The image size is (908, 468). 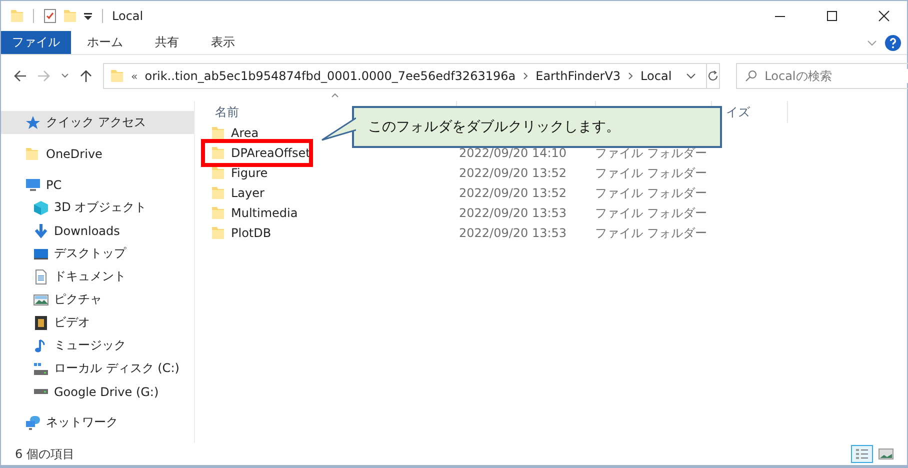 What do you see at coordinates (97, 345) in the screenshot?
I see `sidebar-item: ミュージック` at bounding box center [97, 345].